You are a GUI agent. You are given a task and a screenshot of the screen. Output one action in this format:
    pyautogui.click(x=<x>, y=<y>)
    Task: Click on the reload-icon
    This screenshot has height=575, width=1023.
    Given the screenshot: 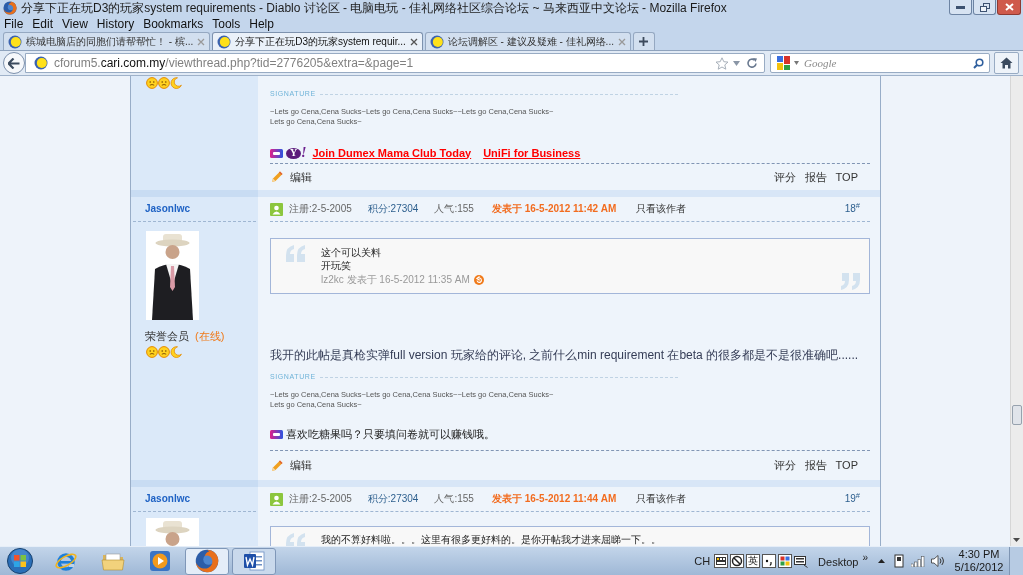 What is the action you would take?
    pyautogui.click(x=752, y=63)
    